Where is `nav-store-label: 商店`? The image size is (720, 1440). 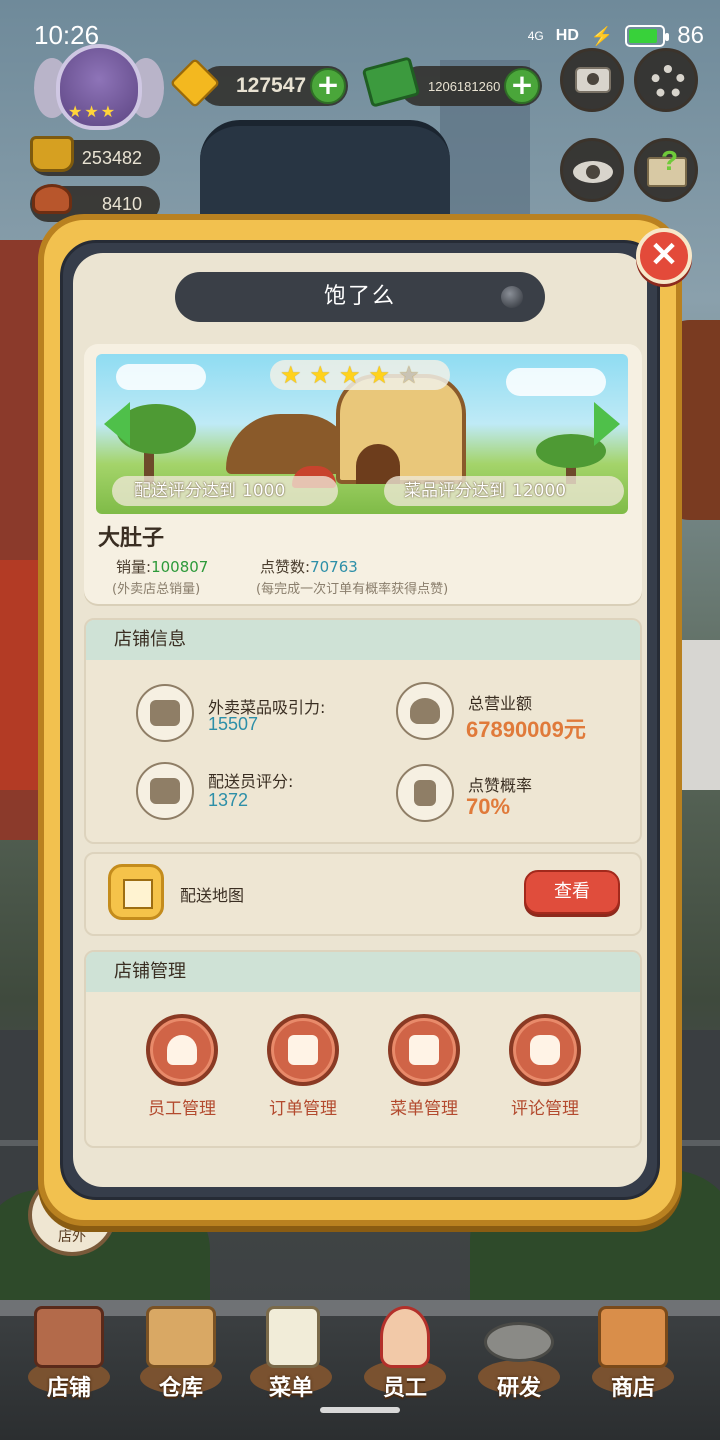 nav-store-label: 商店 is located at coordinates (632, 1388).